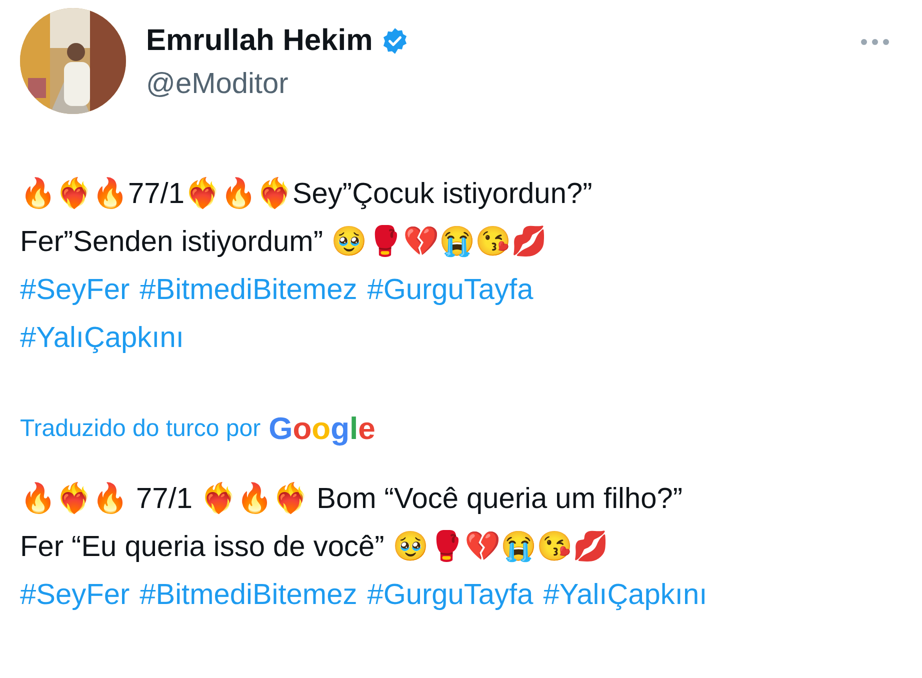  Describe the element at coordinates (306, 194) in the screenshot. I see `tweet-text: 🔥❤‍🔥🔥77/1❤‍🔥🔥❤‍🔥Sey”Çocuk istiyordun?”` at that location.